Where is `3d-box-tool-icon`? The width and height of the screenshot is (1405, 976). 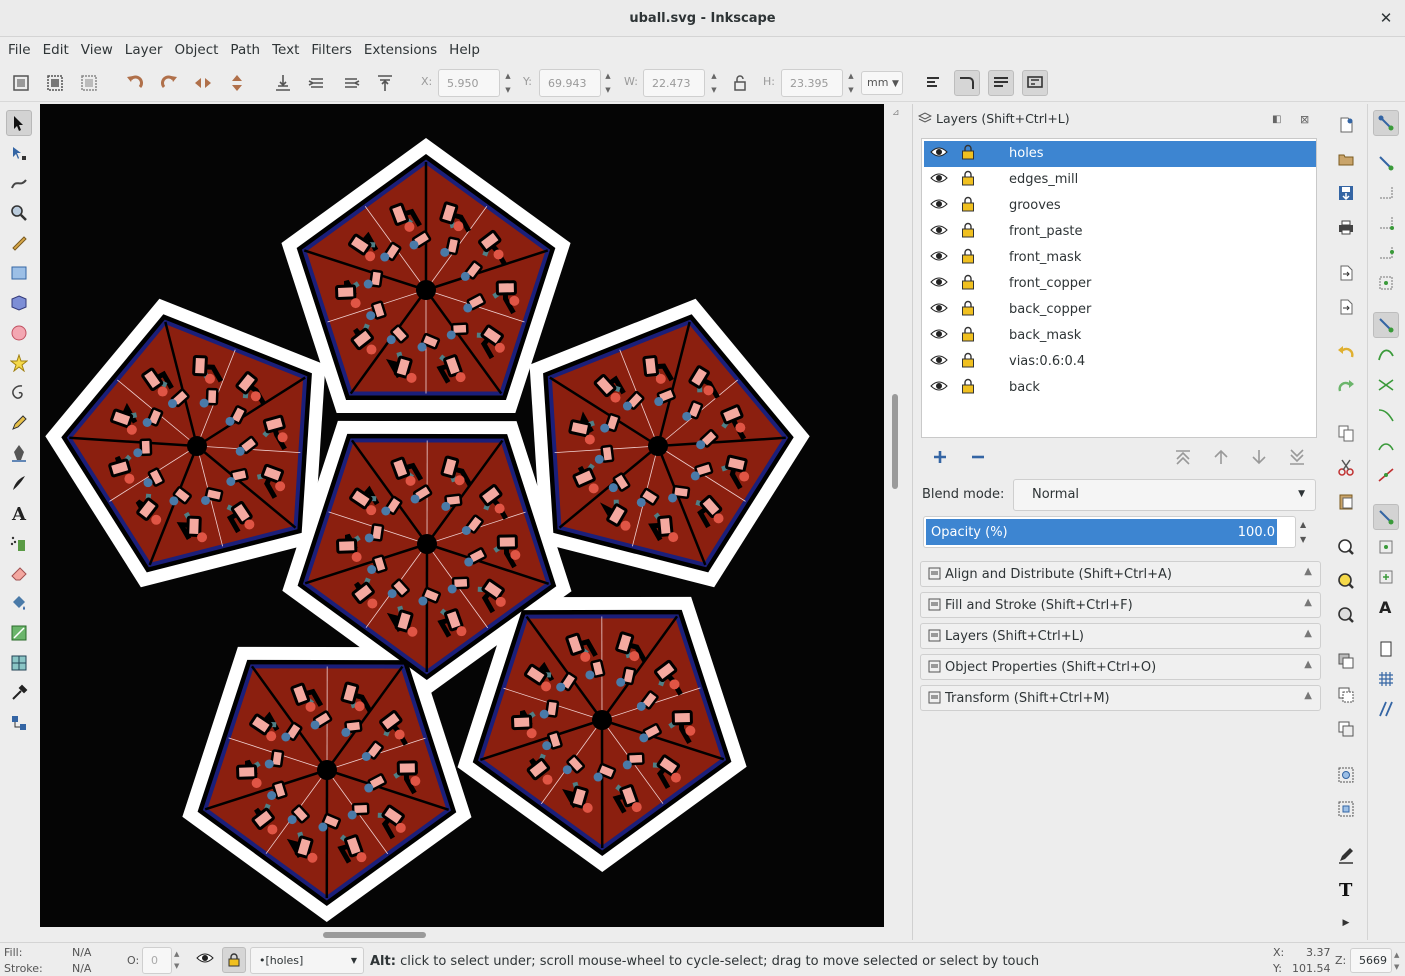
3d-box-tool-icon is located at coordinates (19, 303).